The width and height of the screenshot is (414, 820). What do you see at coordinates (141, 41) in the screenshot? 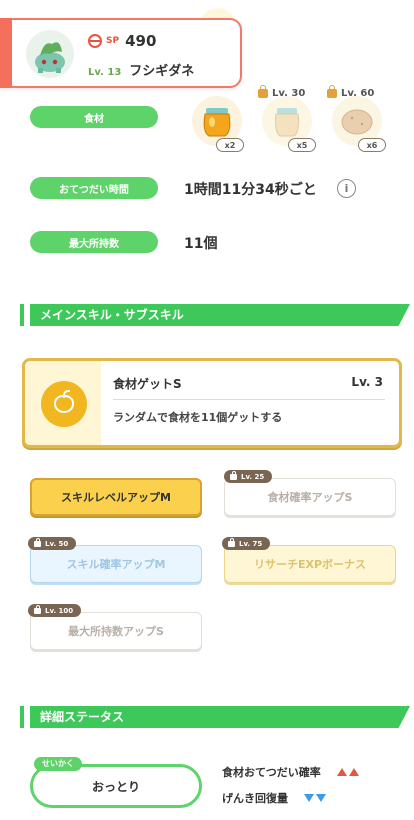
I see `sp-value: 490` at bounding box center [141, 41].